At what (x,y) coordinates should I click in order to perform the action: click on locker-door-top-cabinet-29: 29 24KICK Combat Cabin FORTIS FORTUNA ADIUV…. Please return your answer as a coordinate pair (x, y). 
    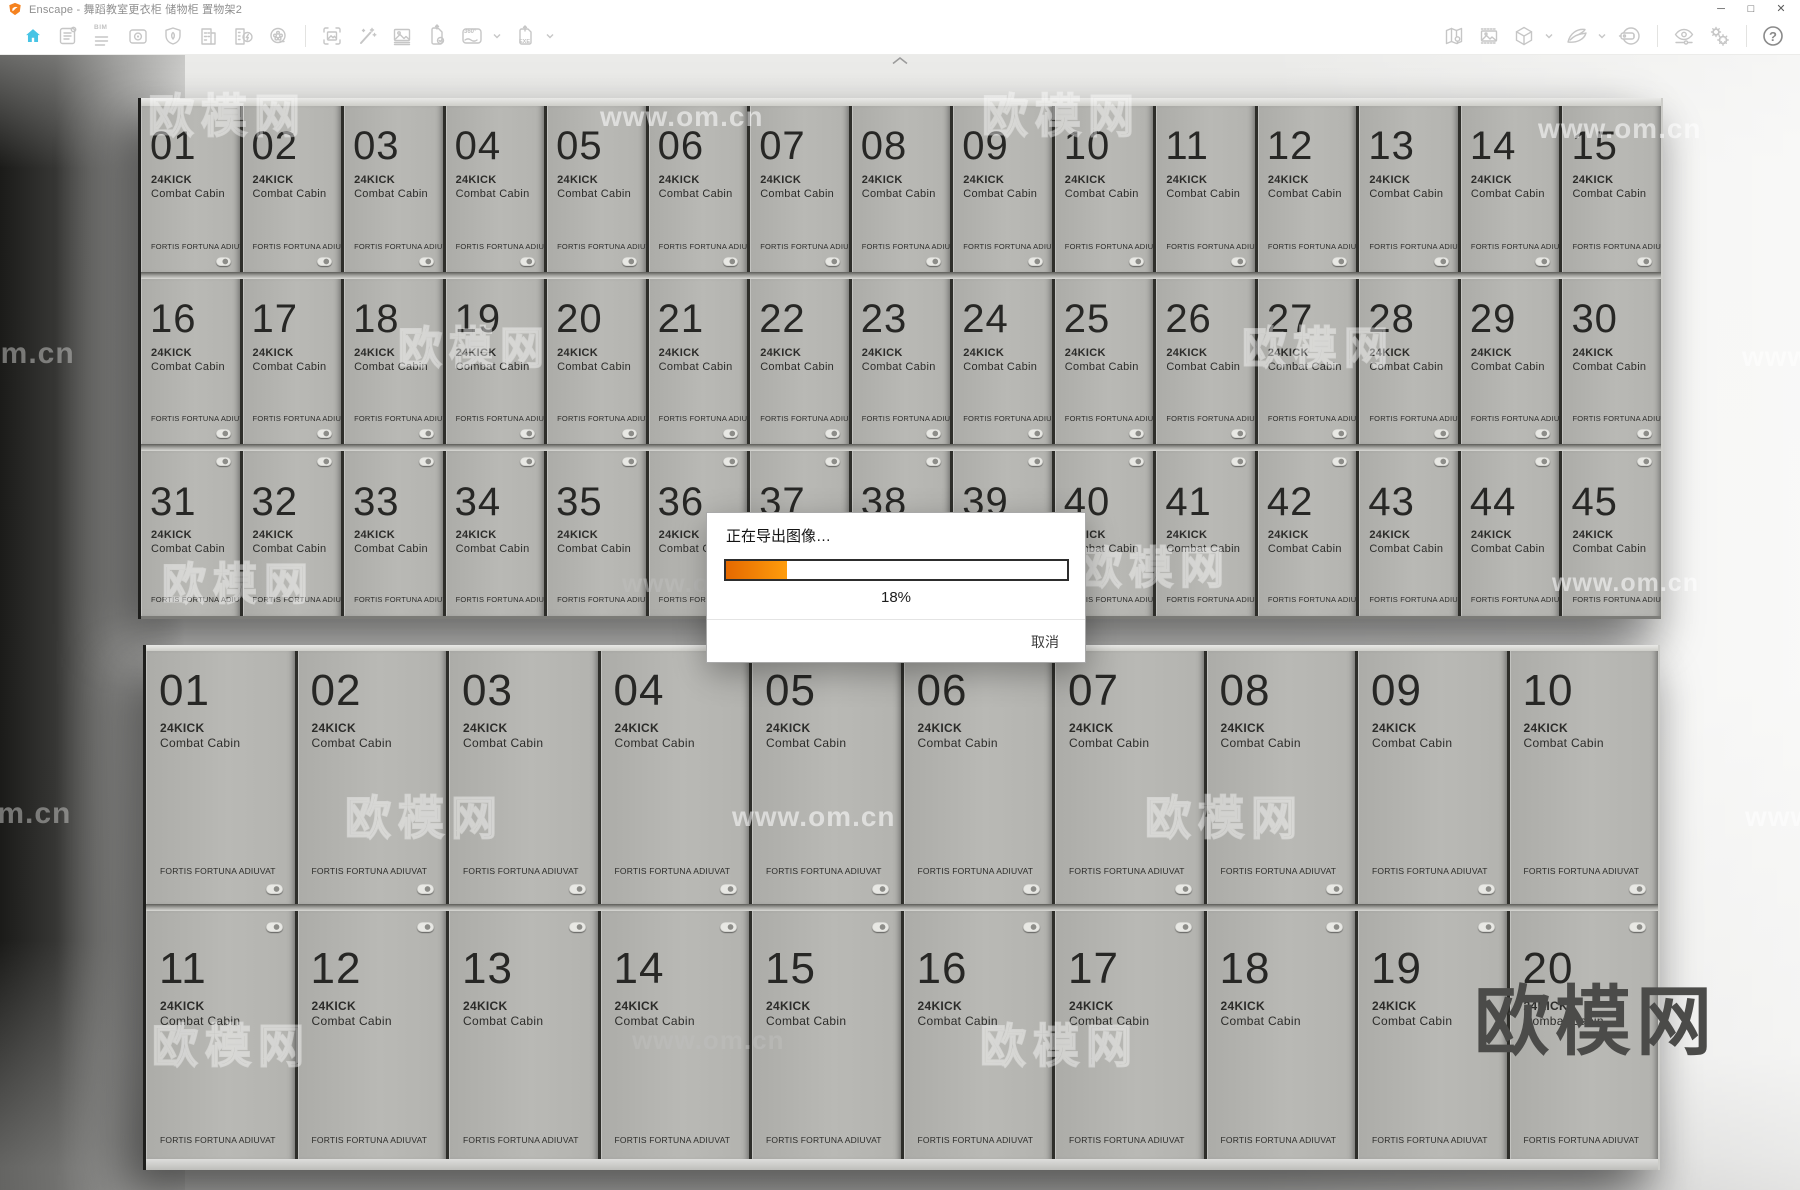
    Looking at the image, I should click on (1510, 361).